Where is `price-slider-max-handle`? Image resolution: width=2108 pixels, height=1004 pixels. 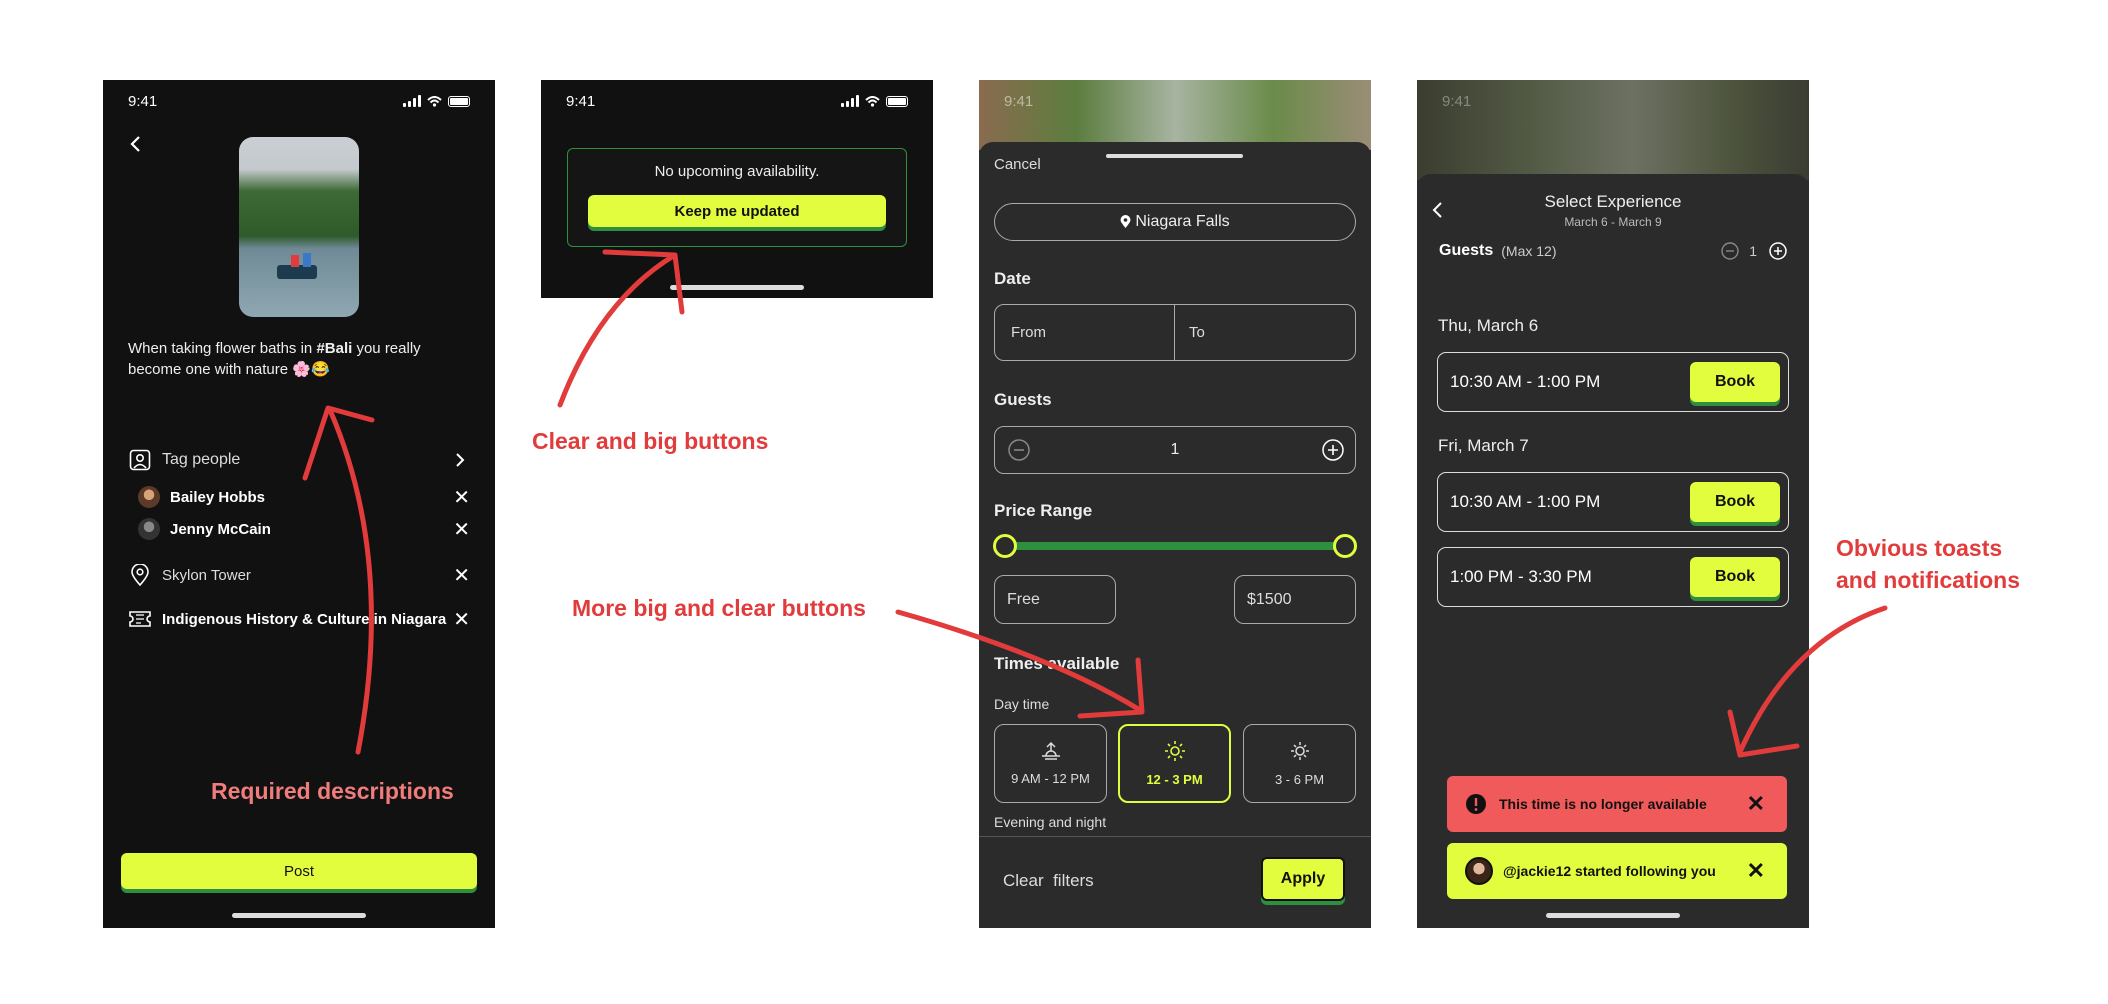
price-slider-max-handle is located at coordinates (1345, 546).